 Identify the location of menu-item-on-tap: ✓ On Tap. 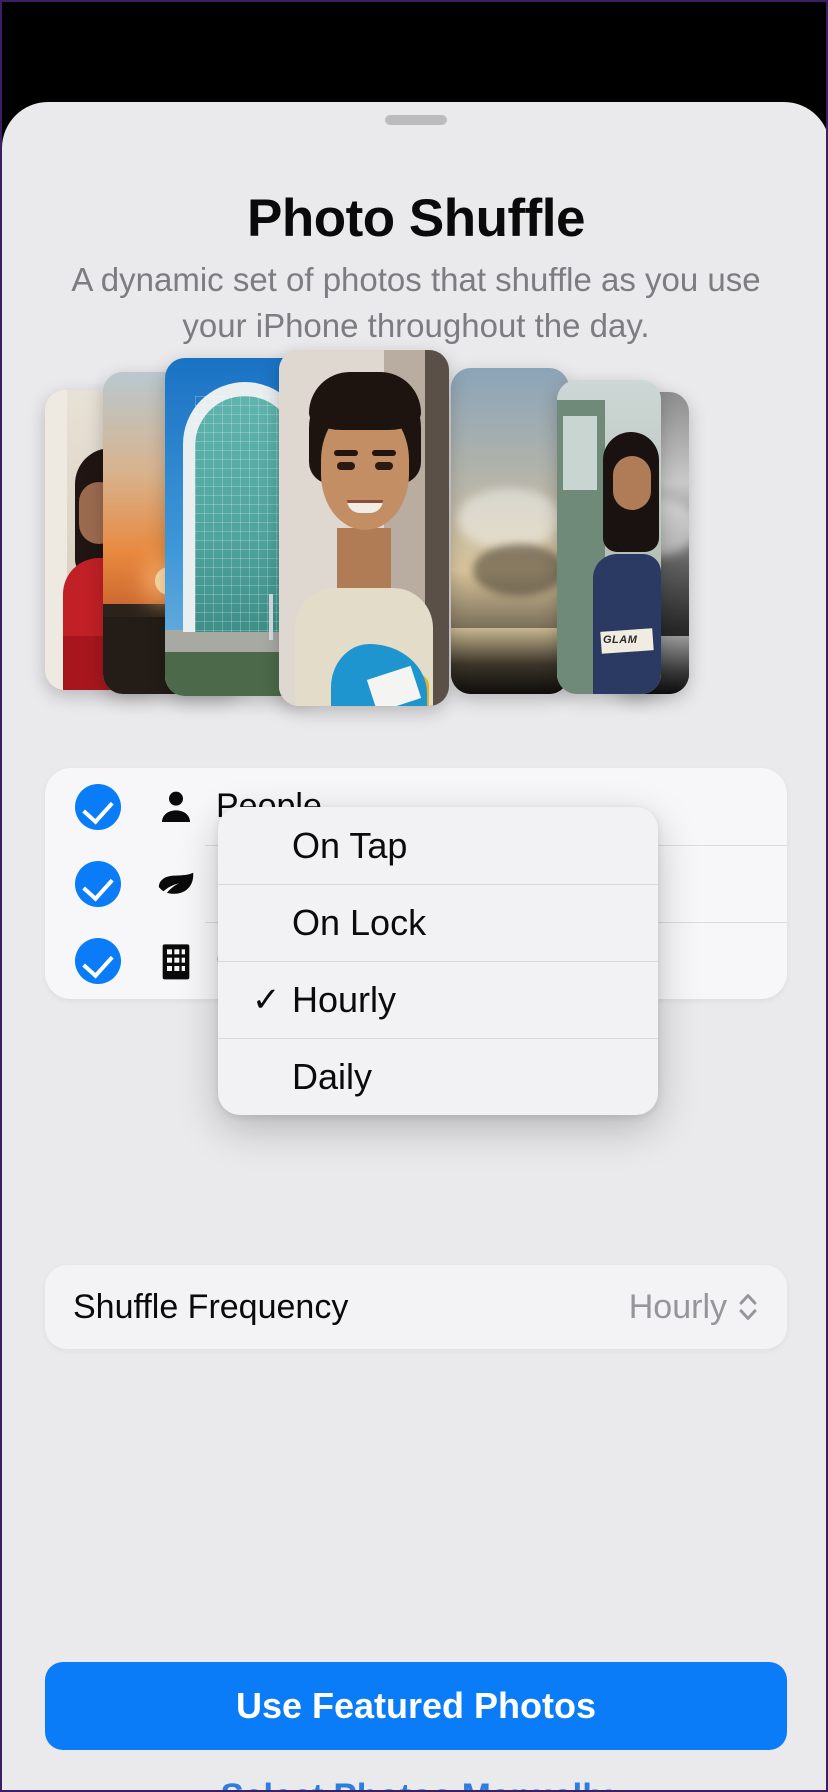
(438, 845).